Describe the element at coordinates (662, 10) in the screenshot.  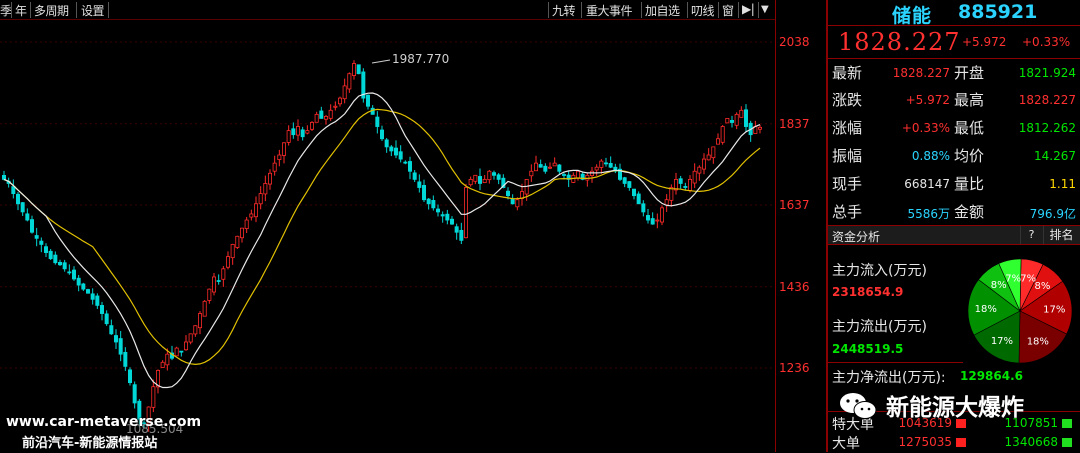
I see `add-watchlist-button: 加自选` at that location.